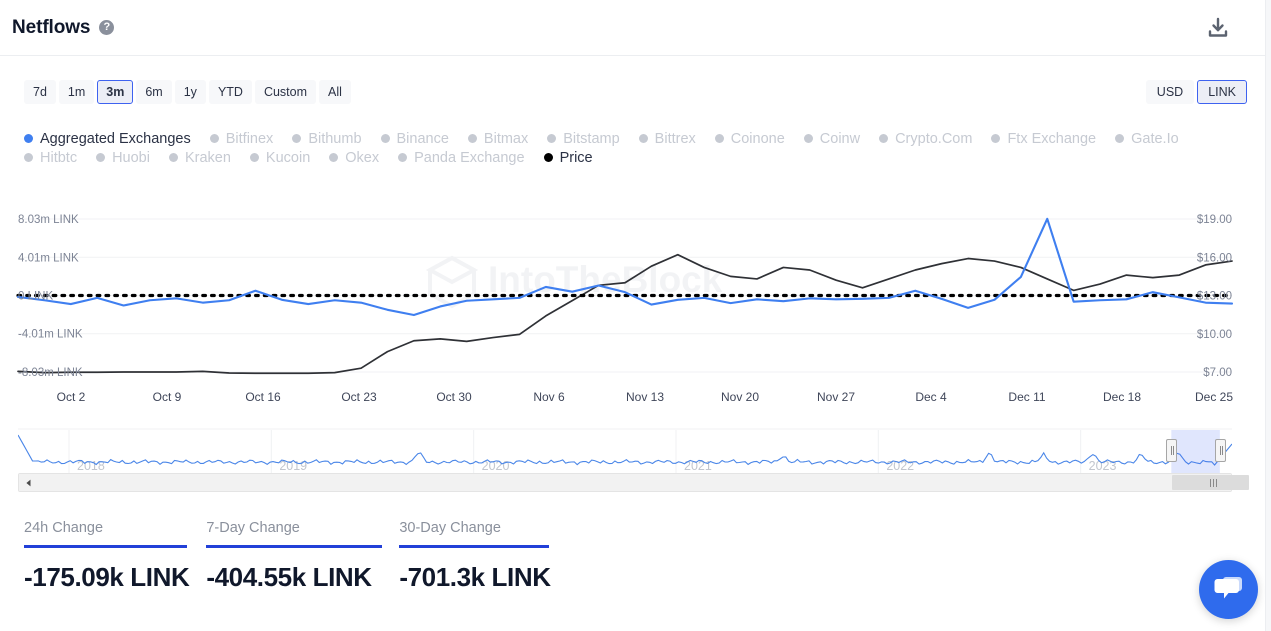  Describe the element at coordinates (1220, 450) in the screenshot. I see `navigator-right-handle` at that location.